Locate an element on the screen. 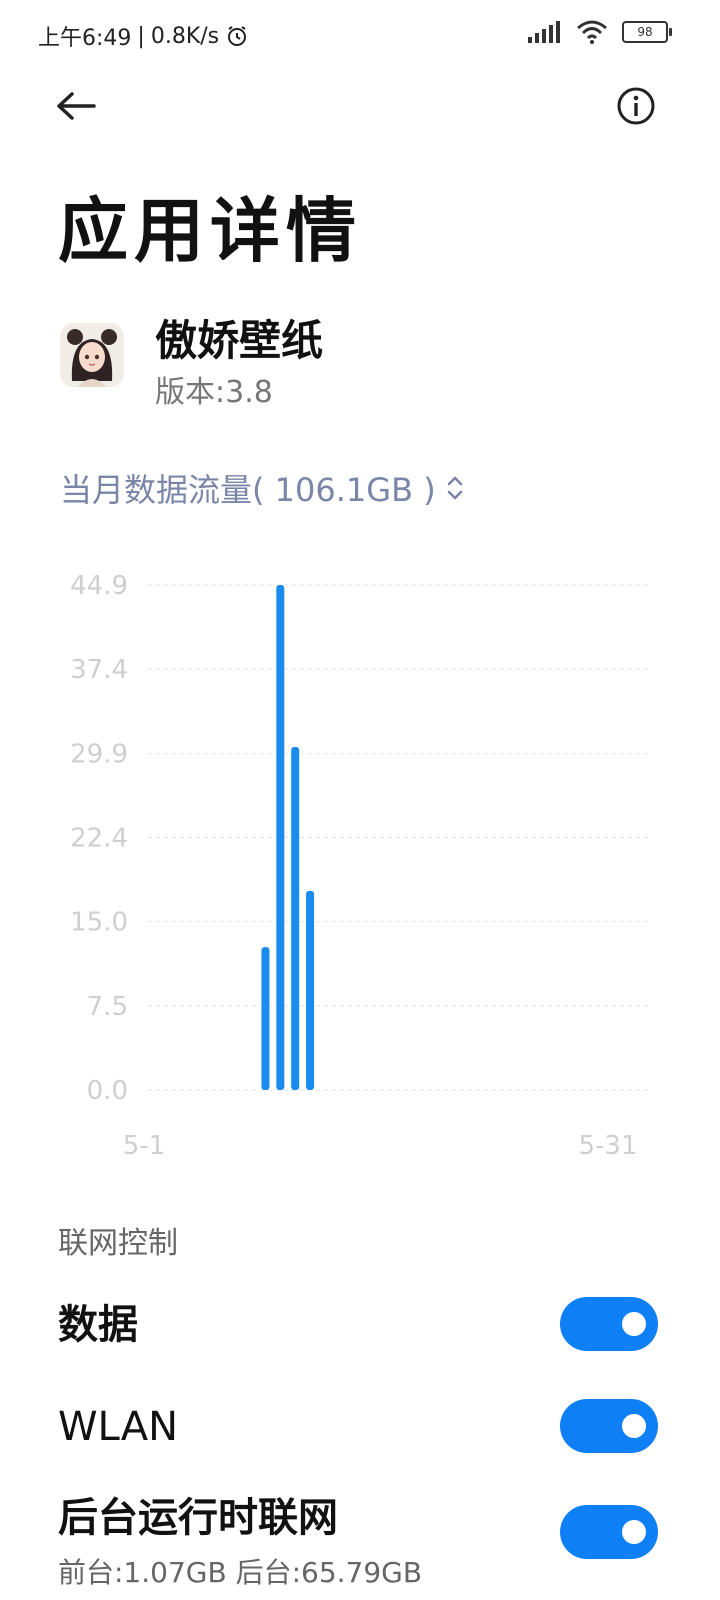 Image resolution: width=720 pixels, height=1600 pixels. signal-icon is located at coordinates (544, 32).